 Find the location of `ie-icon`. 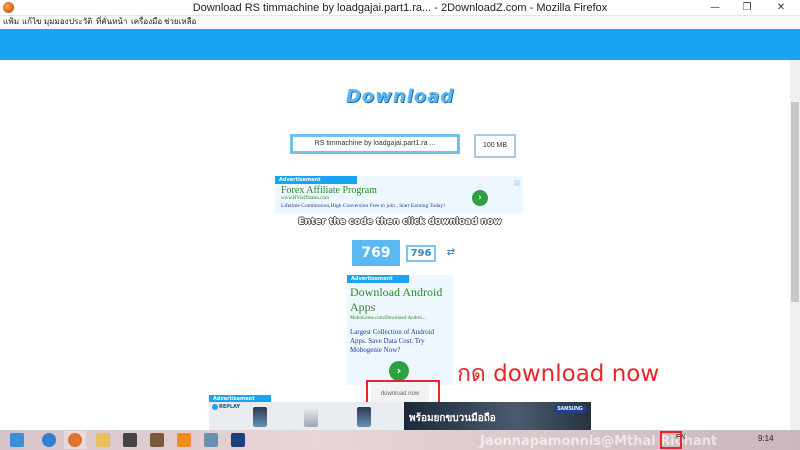

ie-icon is located at coordinates (49, 440).